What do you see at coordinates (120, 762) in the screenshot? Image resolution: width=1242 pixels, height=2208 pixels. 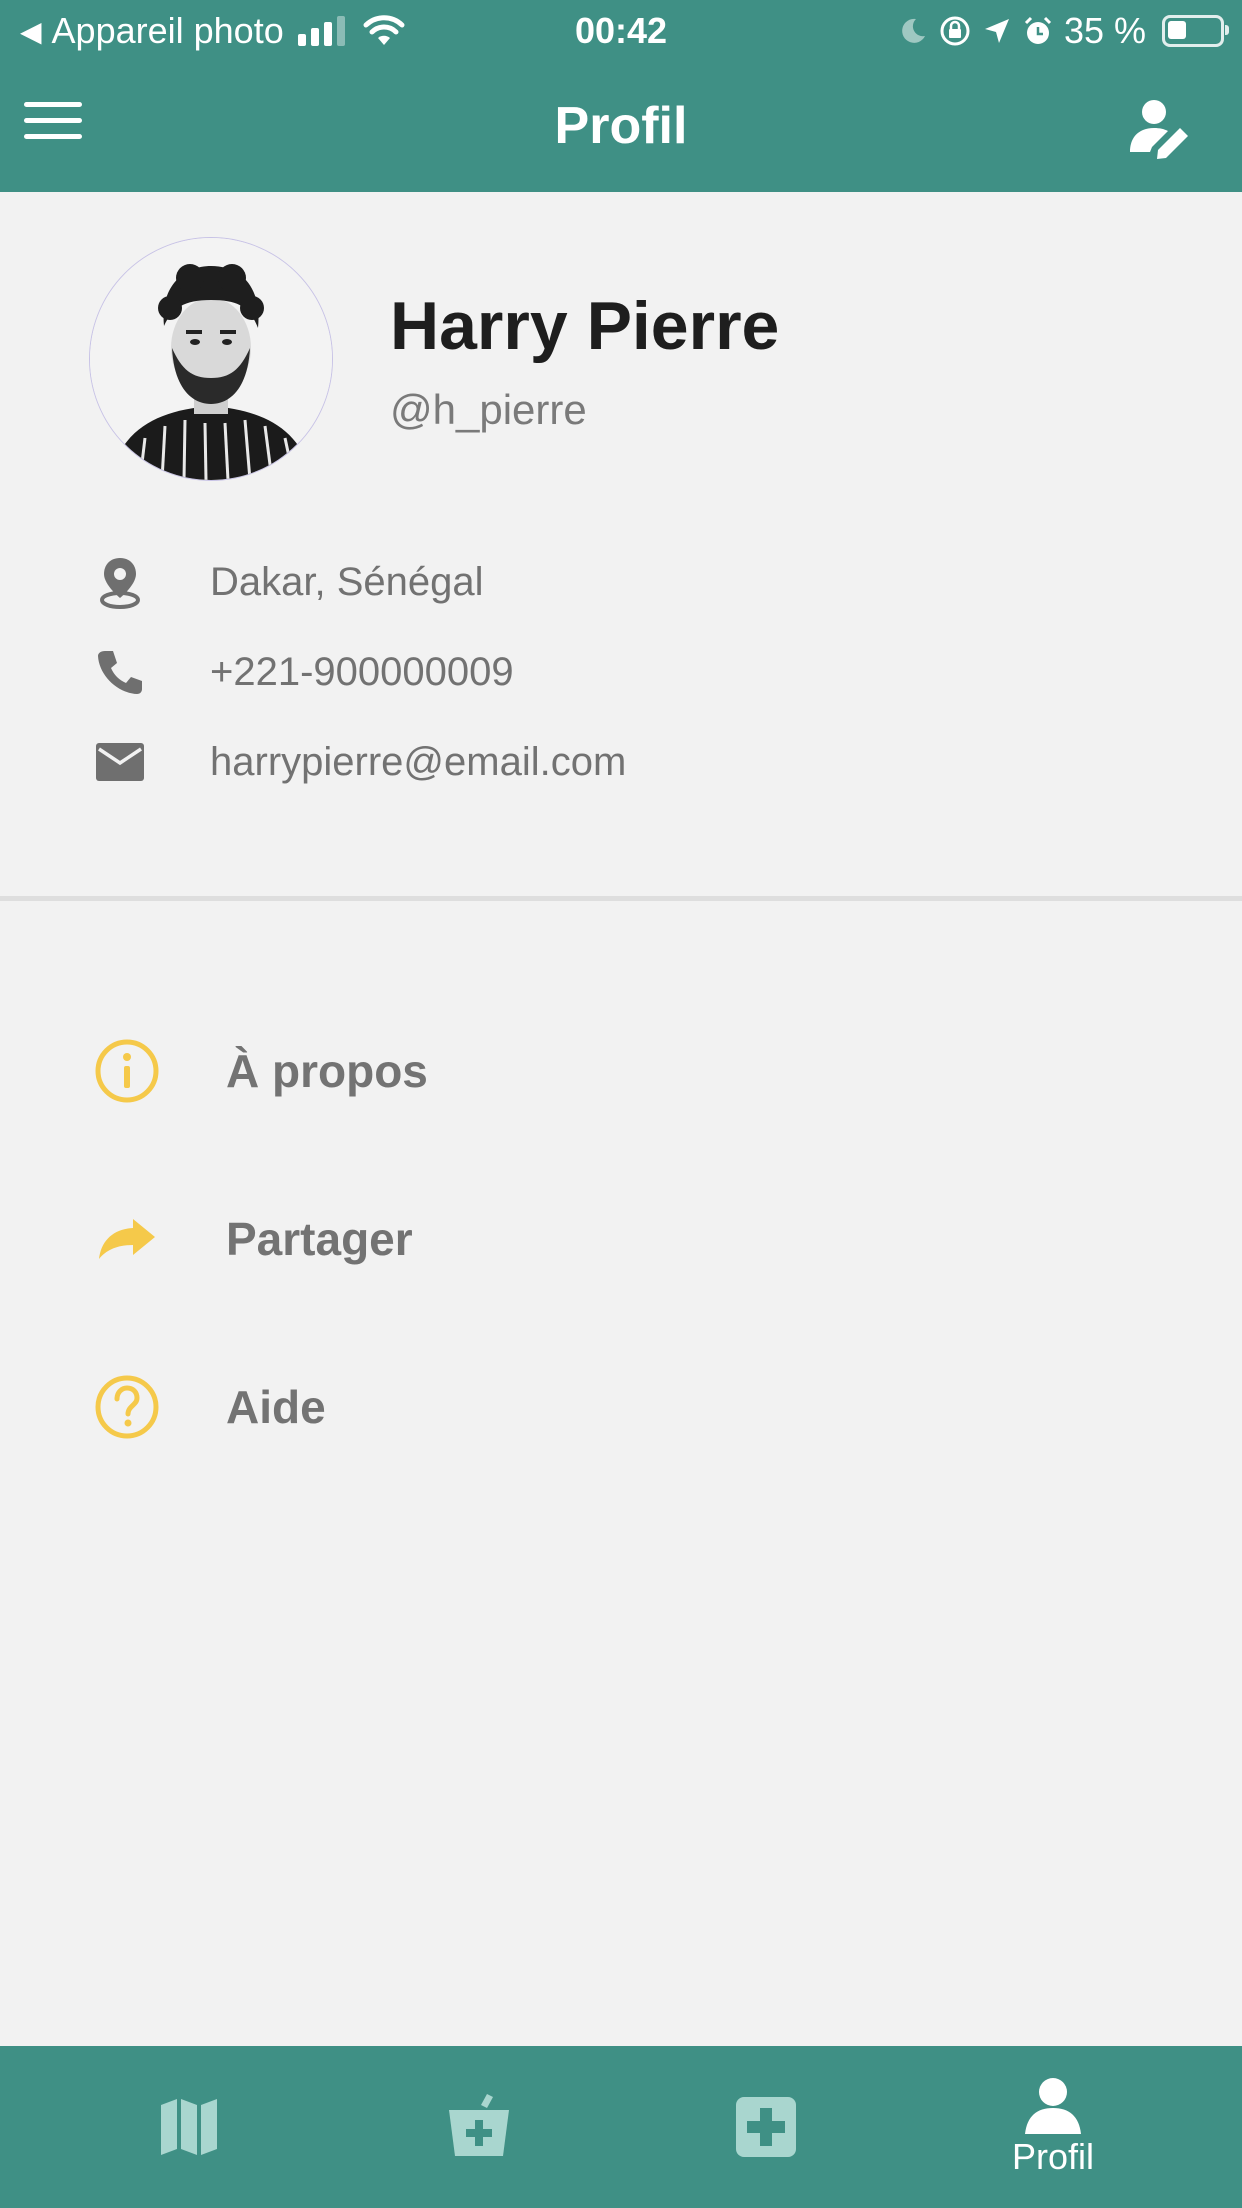 I see `email-icon` at bounding box center [120, 762].